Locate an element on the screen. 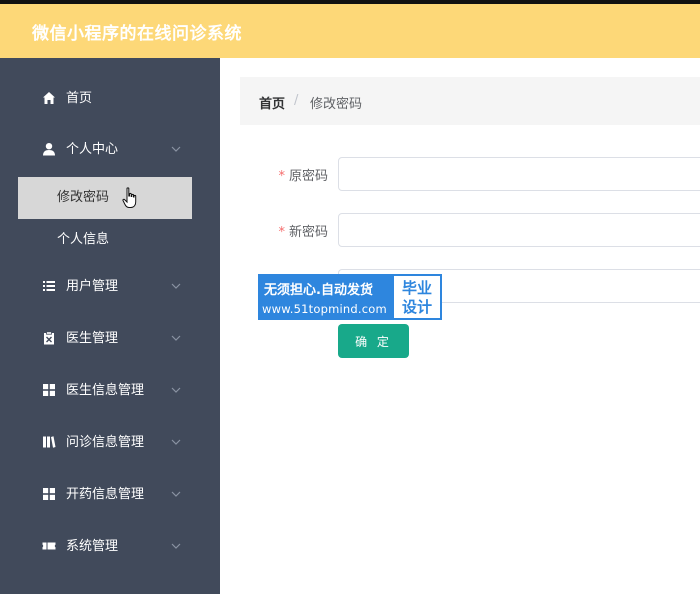 This screenshot has height=594, width=700. sidebar-item-prescription-info-management: 开药信息管理 is located at coordinates (110, 495).